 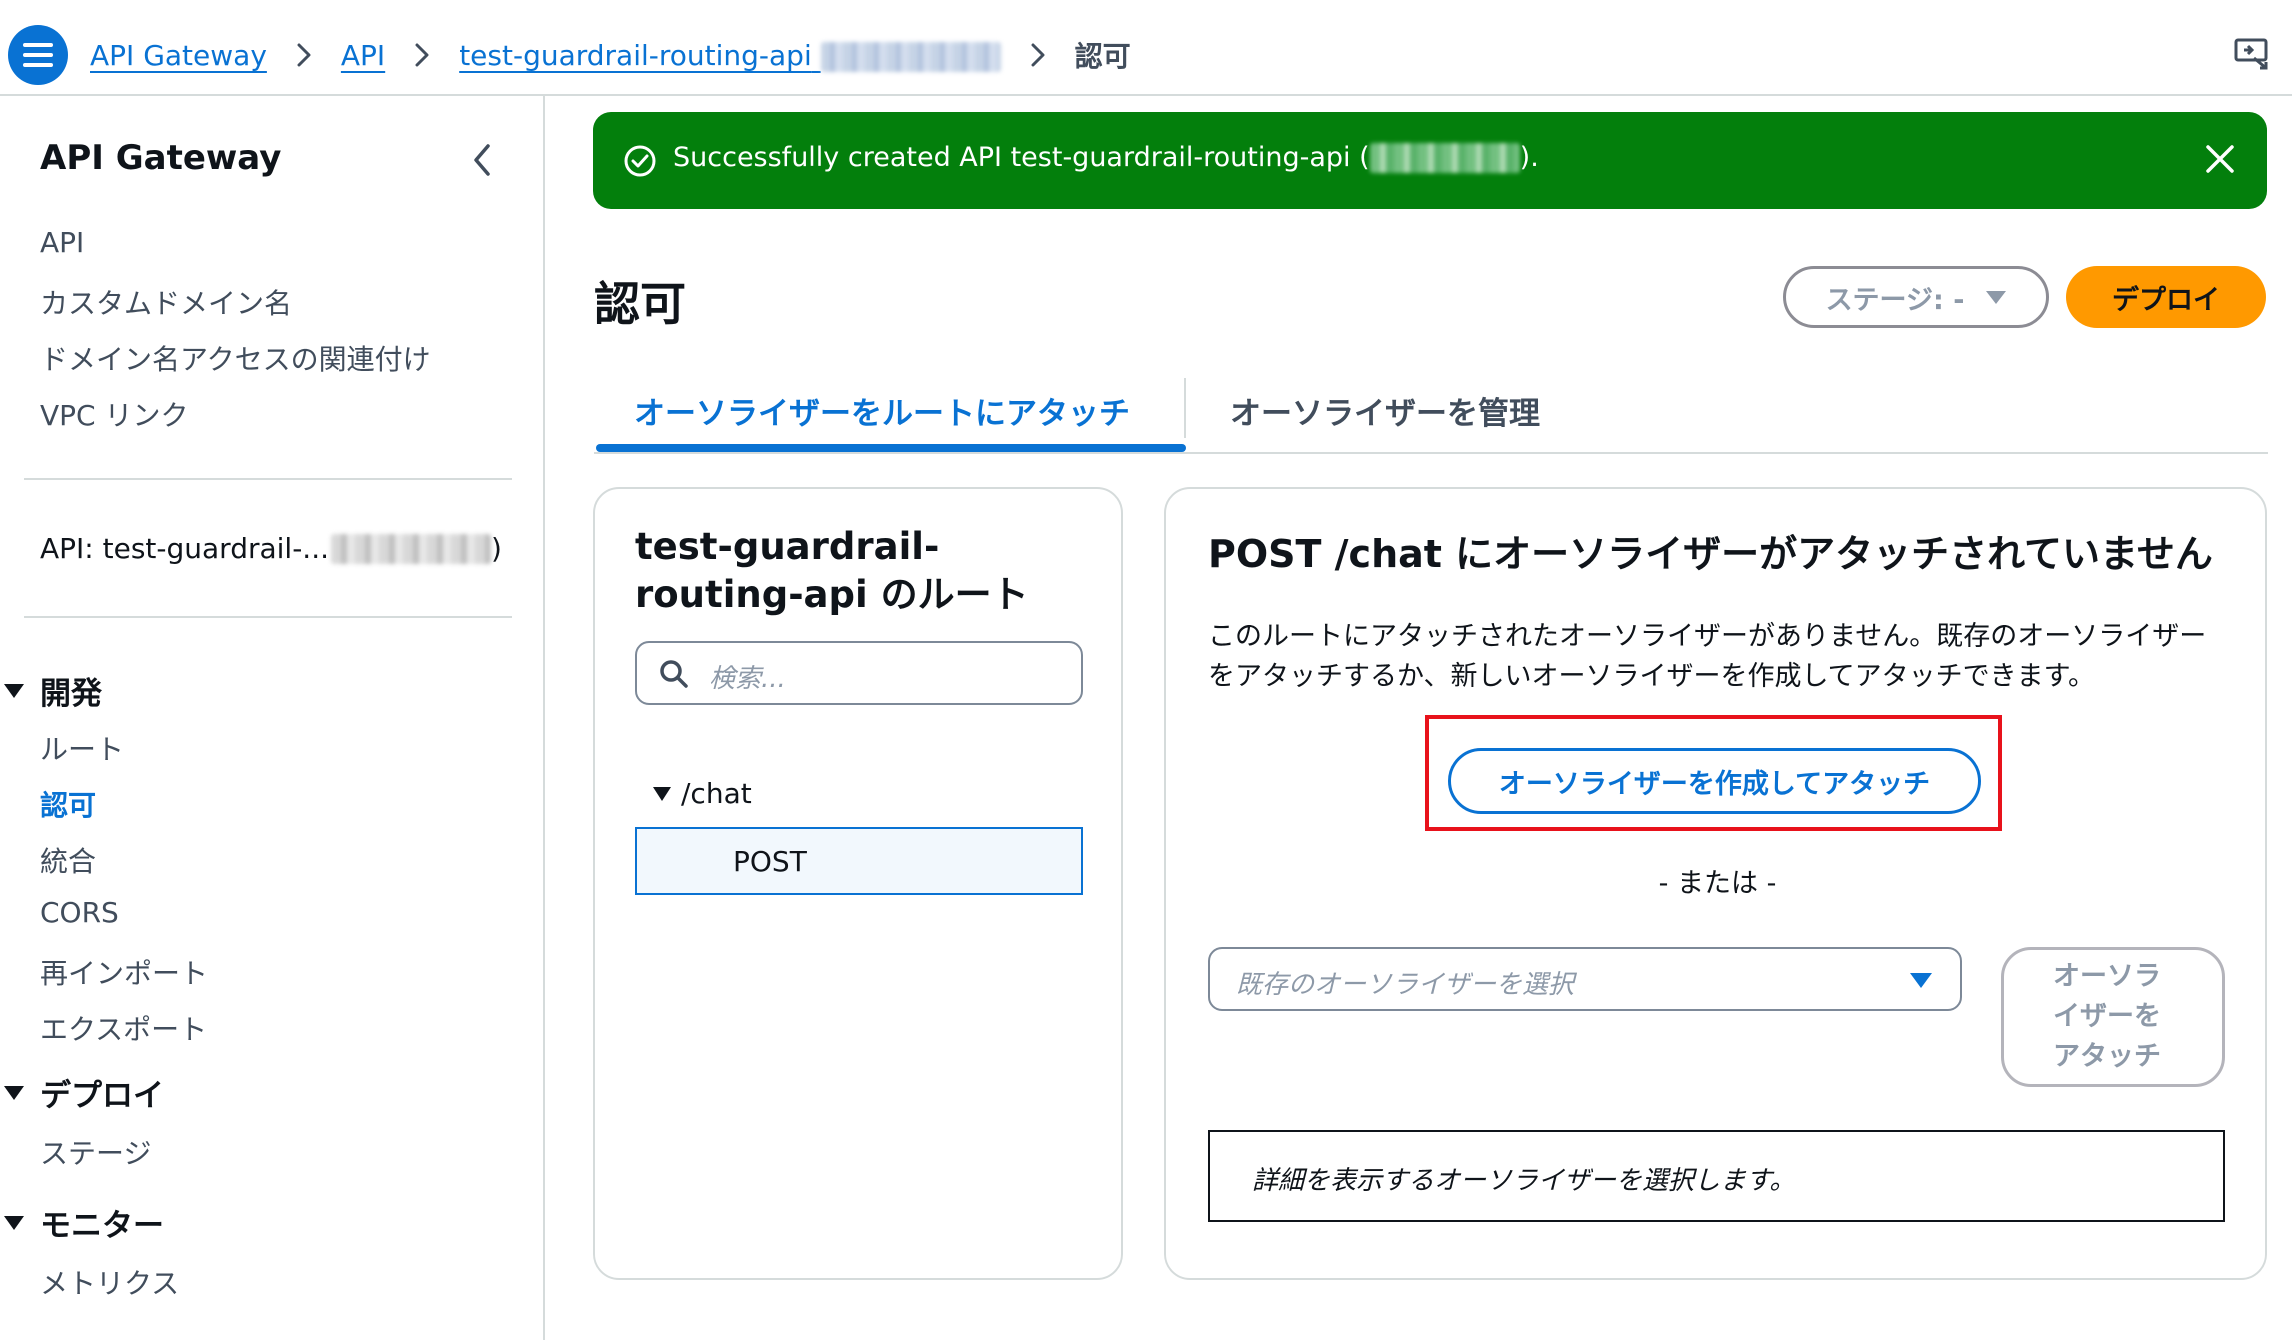 What do you see at coordinates (178, 55) in the screenshot?
I see `breadcrumb-api-gateway: API Gateway` at bounding box center [178, 55].